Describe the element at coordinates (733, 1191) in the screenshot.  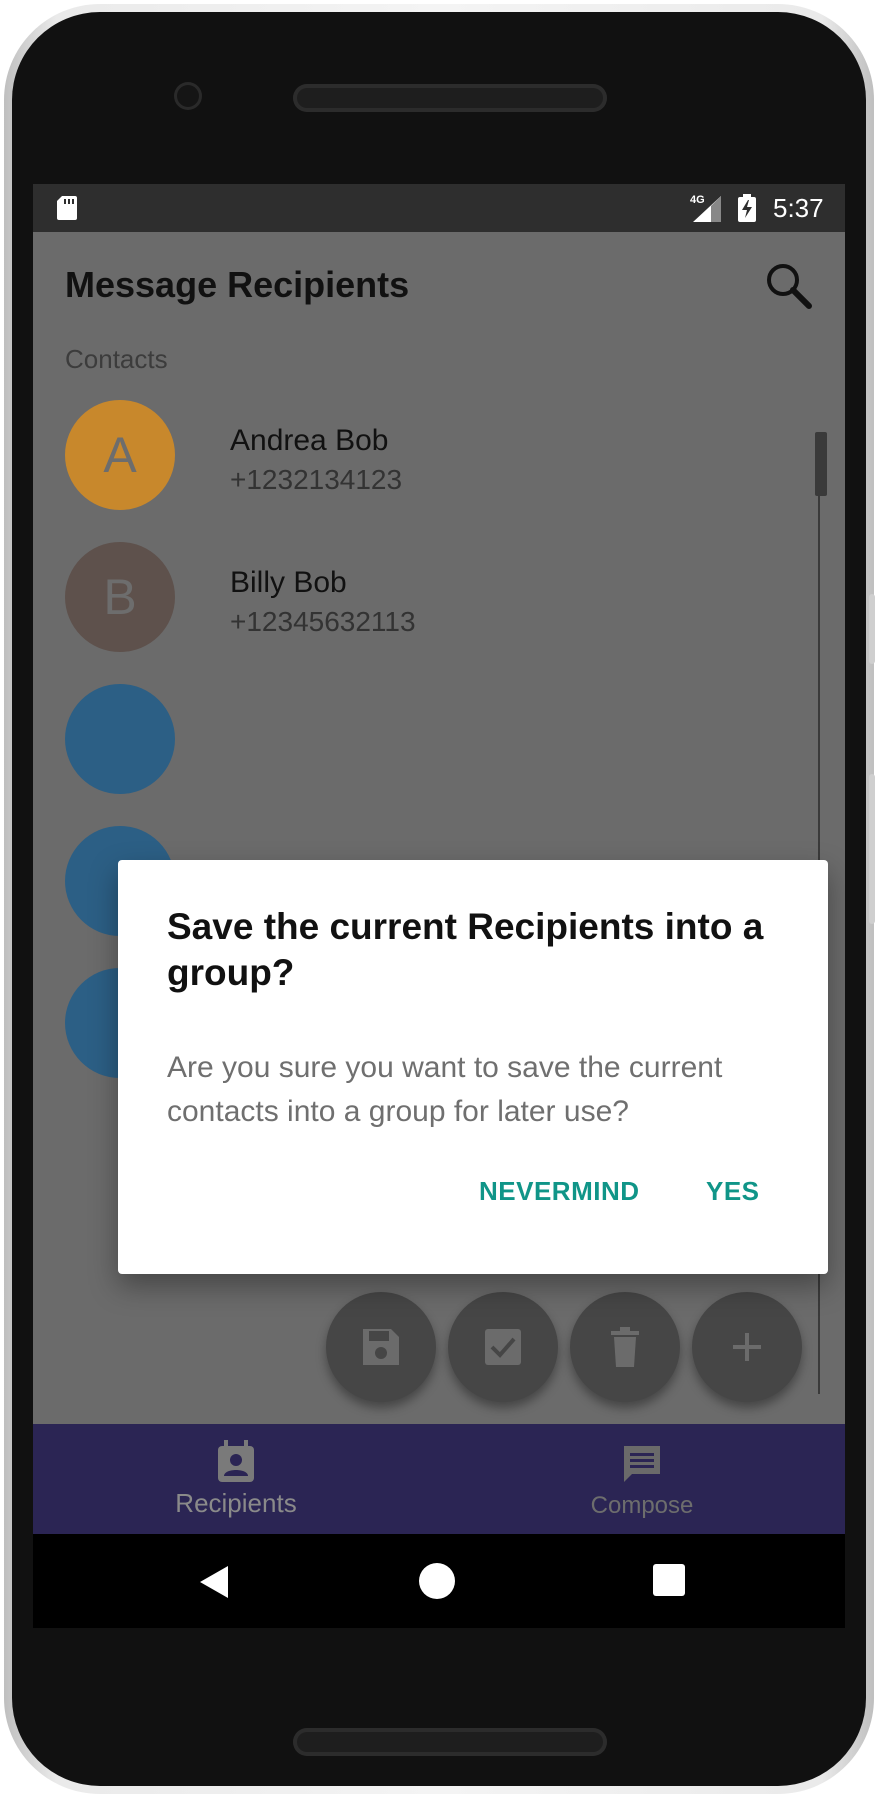
I see `yes-button: YES` at that location.